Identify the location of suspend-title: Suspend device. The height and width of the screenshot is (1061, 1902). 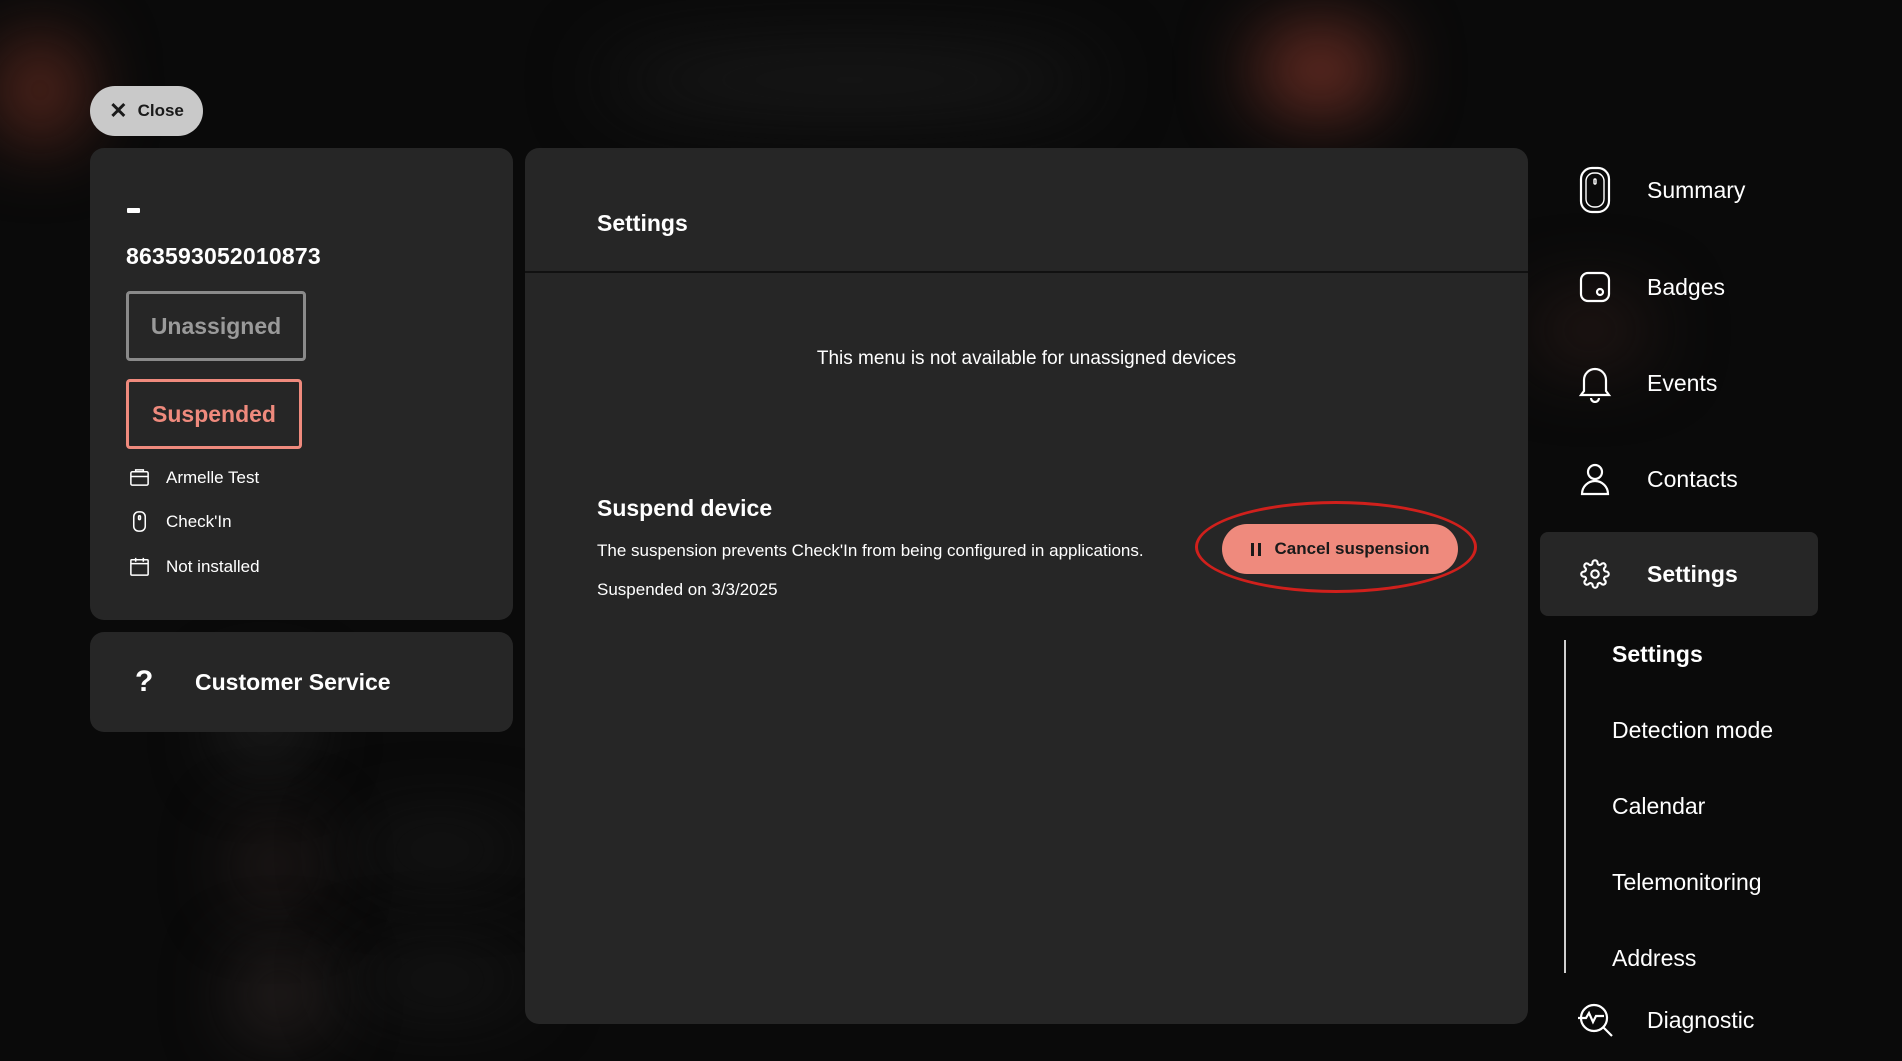
(685, 508).